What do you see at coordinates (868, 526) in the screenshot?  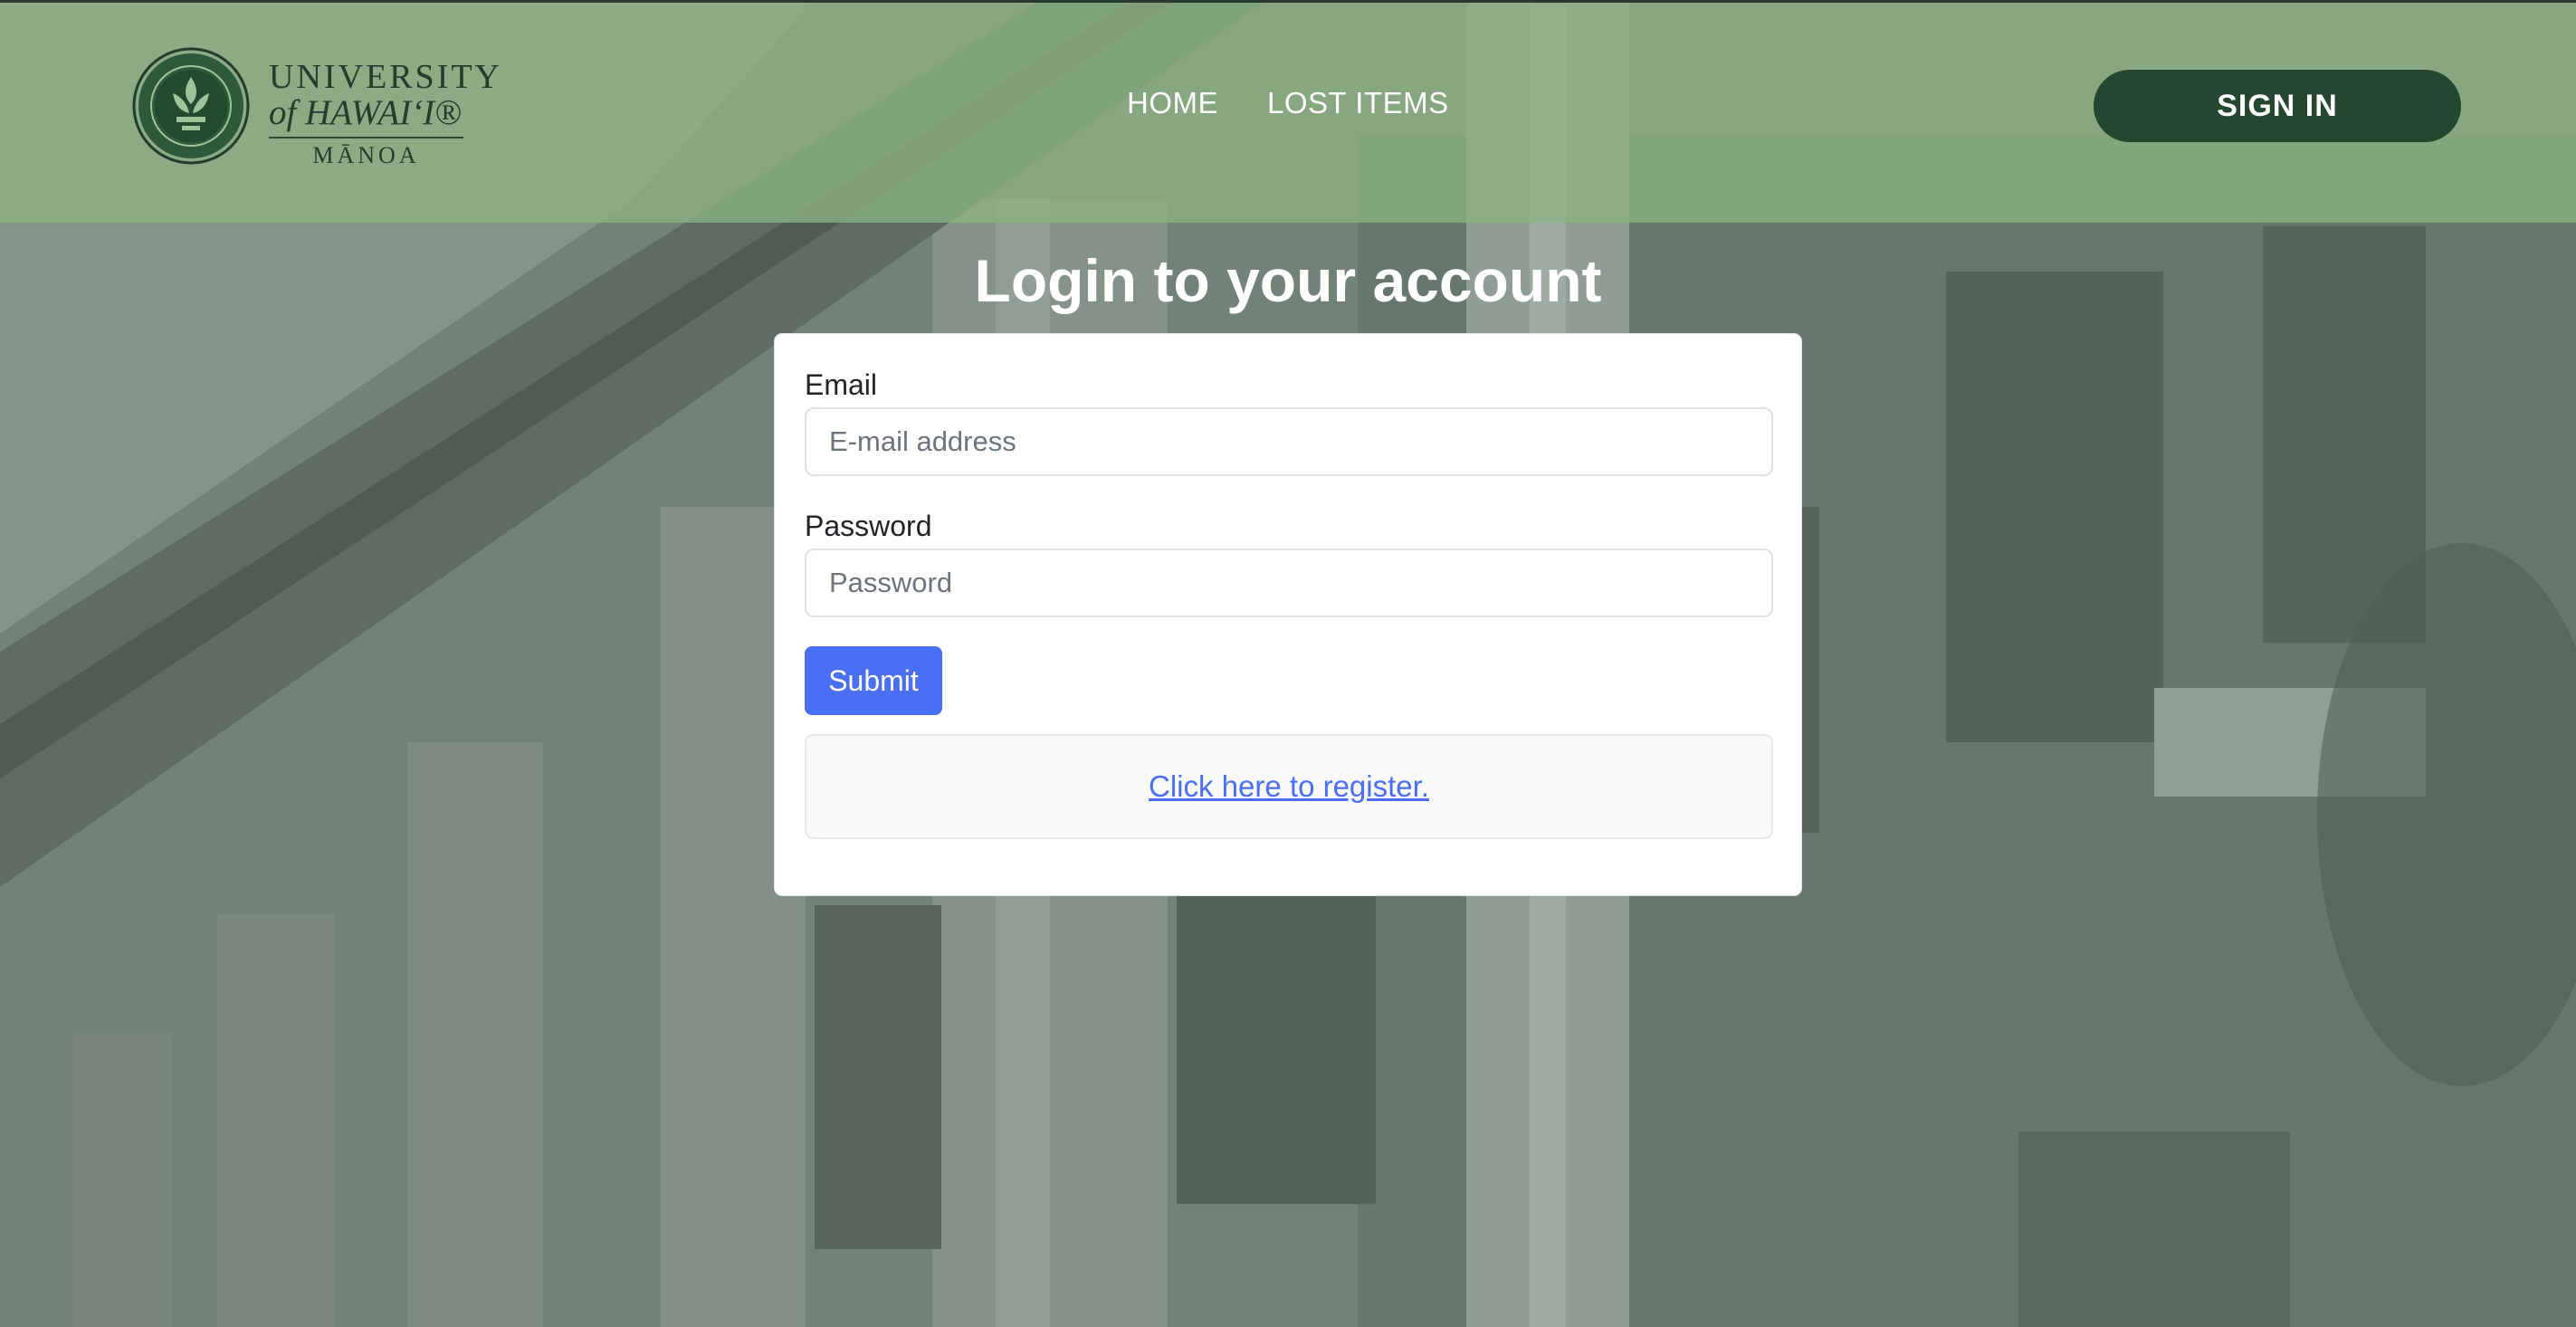 I see `password-label: Password` at bounding box center [868, 526].